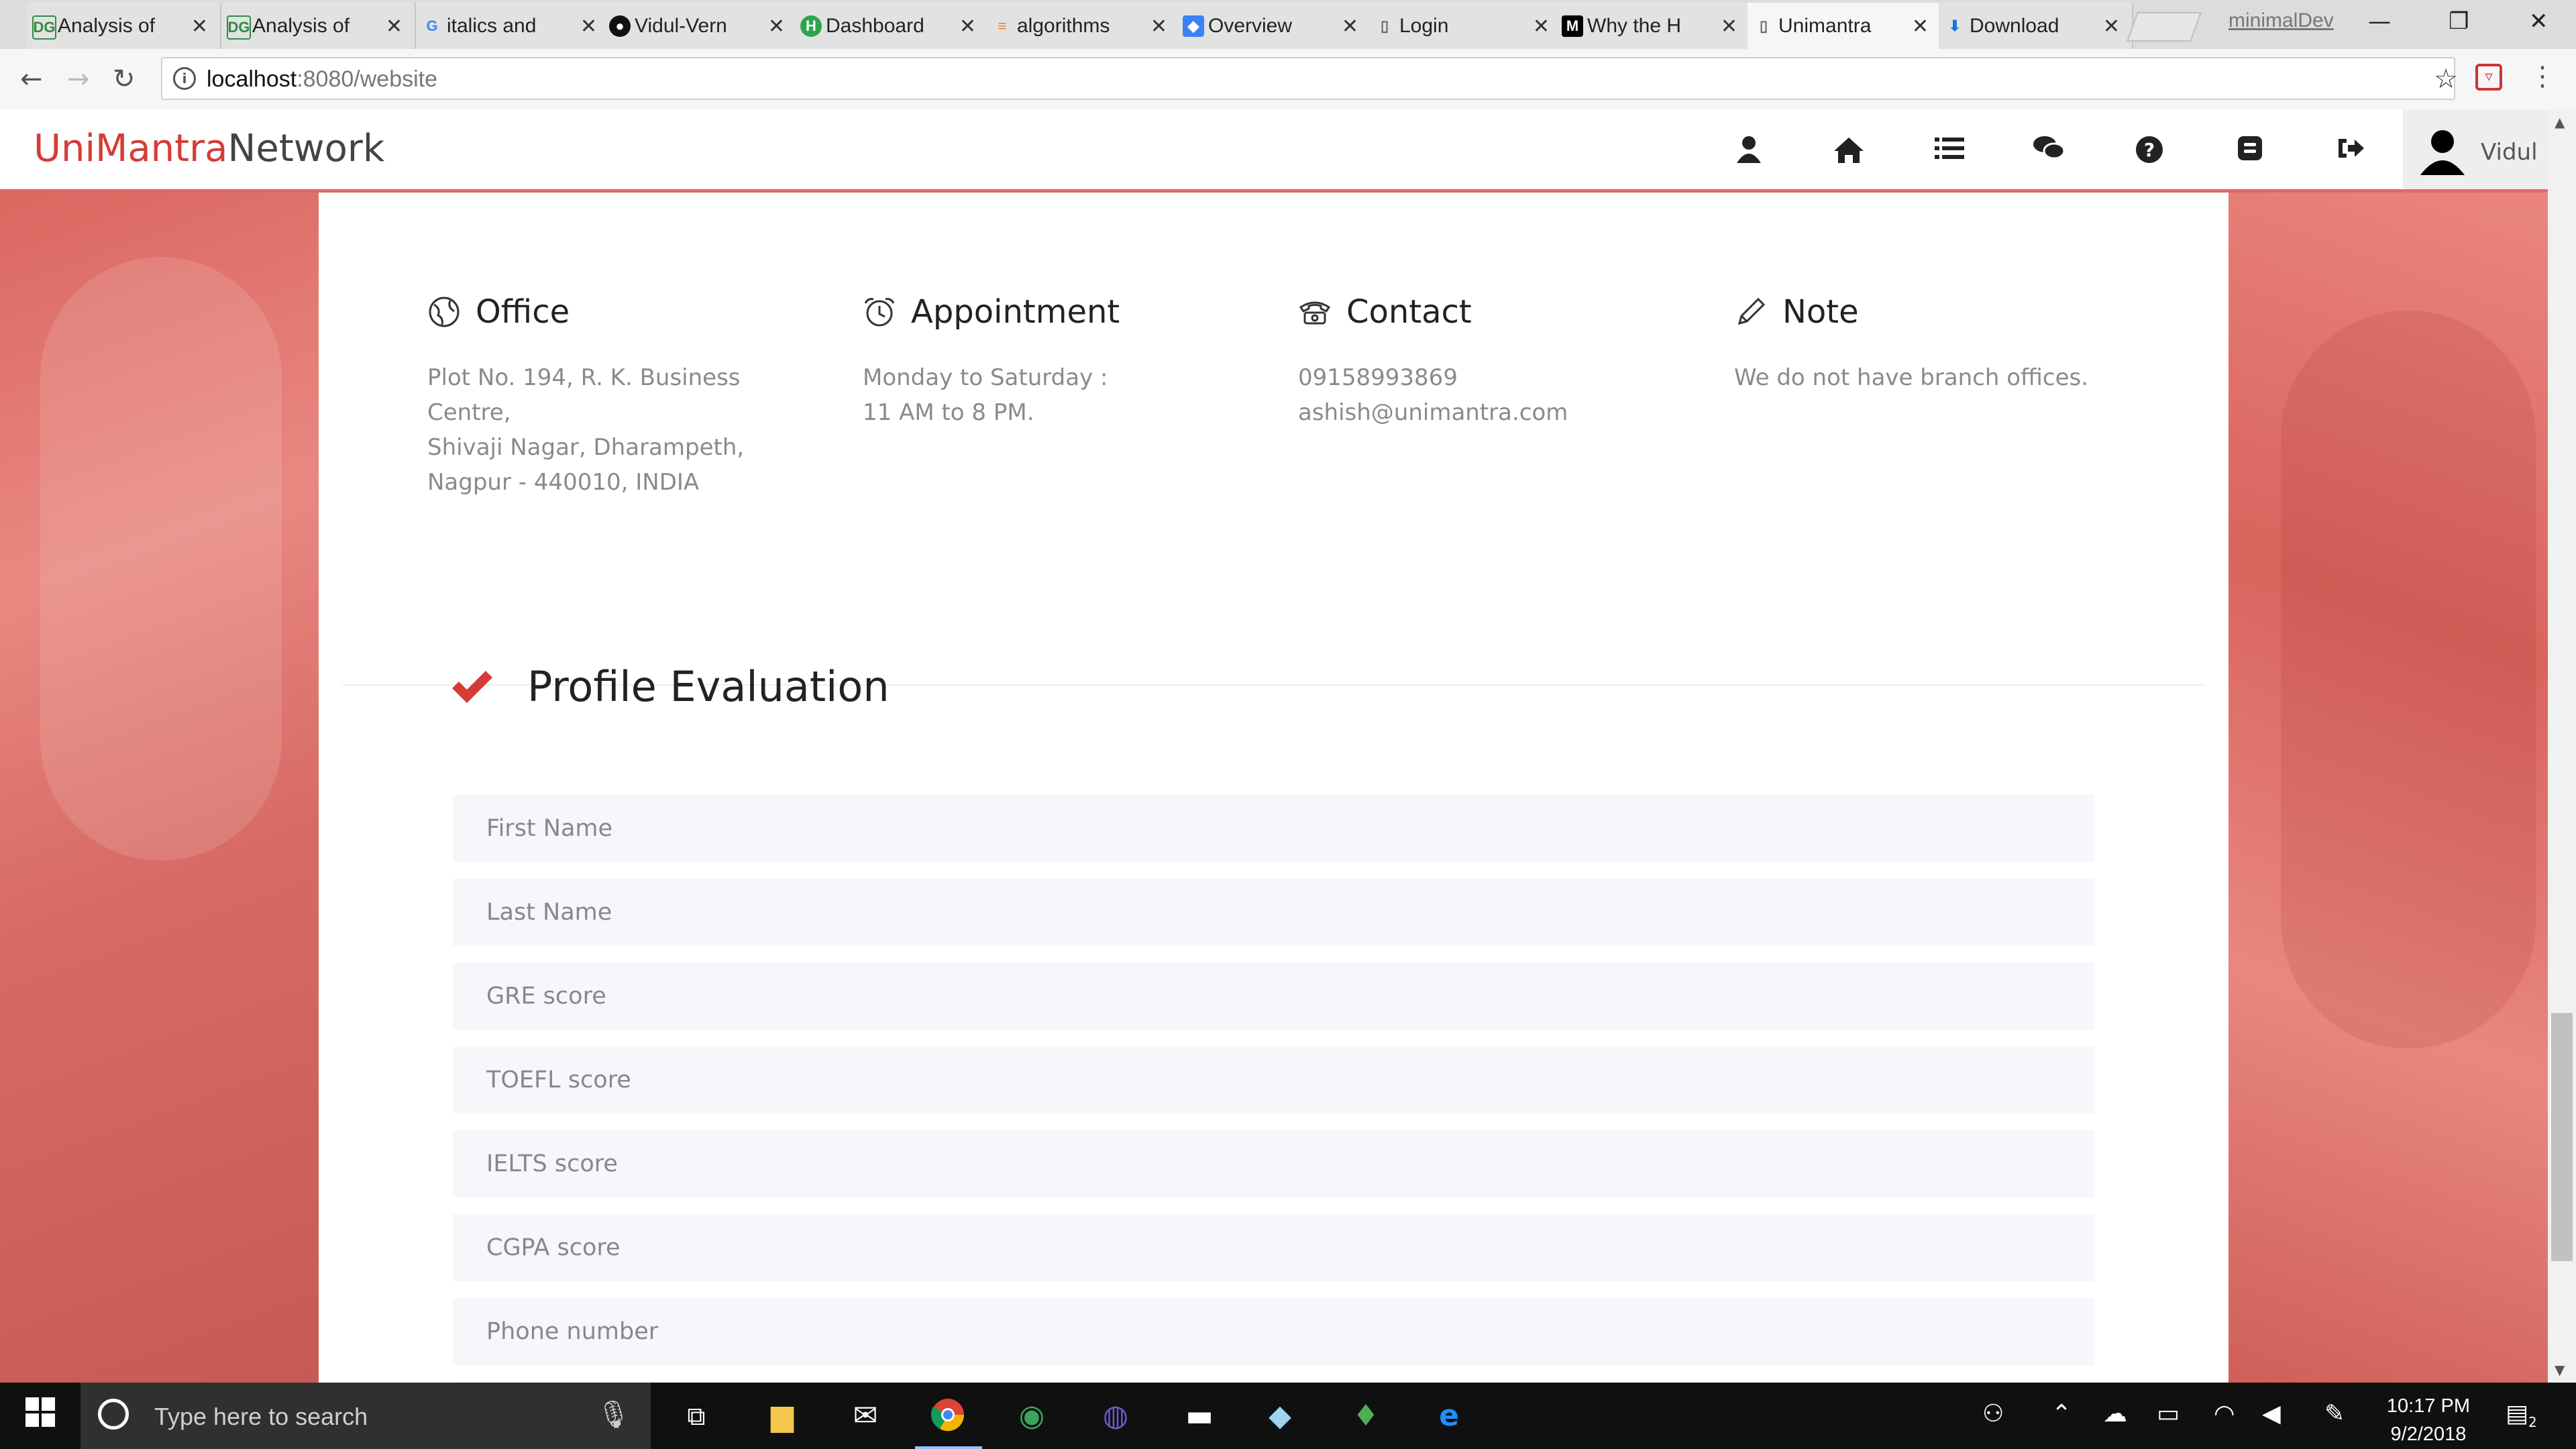 The image size is (2576, 1449). Describe the element at coordinates (1449, 1416) in the screenshot. I see `edge-icon: e` at that location.